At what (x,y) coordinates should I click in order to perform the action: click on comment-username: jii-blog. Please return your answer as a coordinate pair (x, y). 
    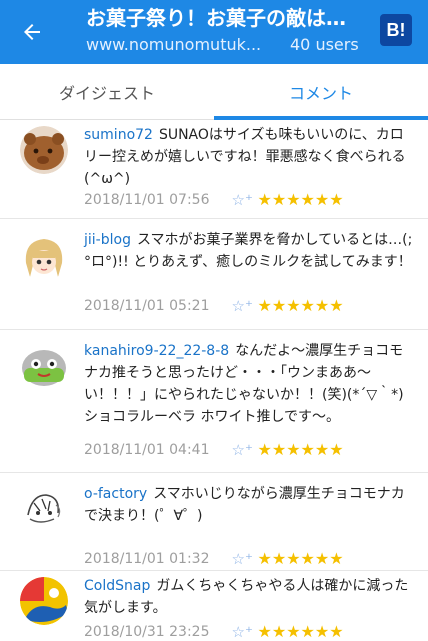
    Looking at the image, I should click on (107, 240).